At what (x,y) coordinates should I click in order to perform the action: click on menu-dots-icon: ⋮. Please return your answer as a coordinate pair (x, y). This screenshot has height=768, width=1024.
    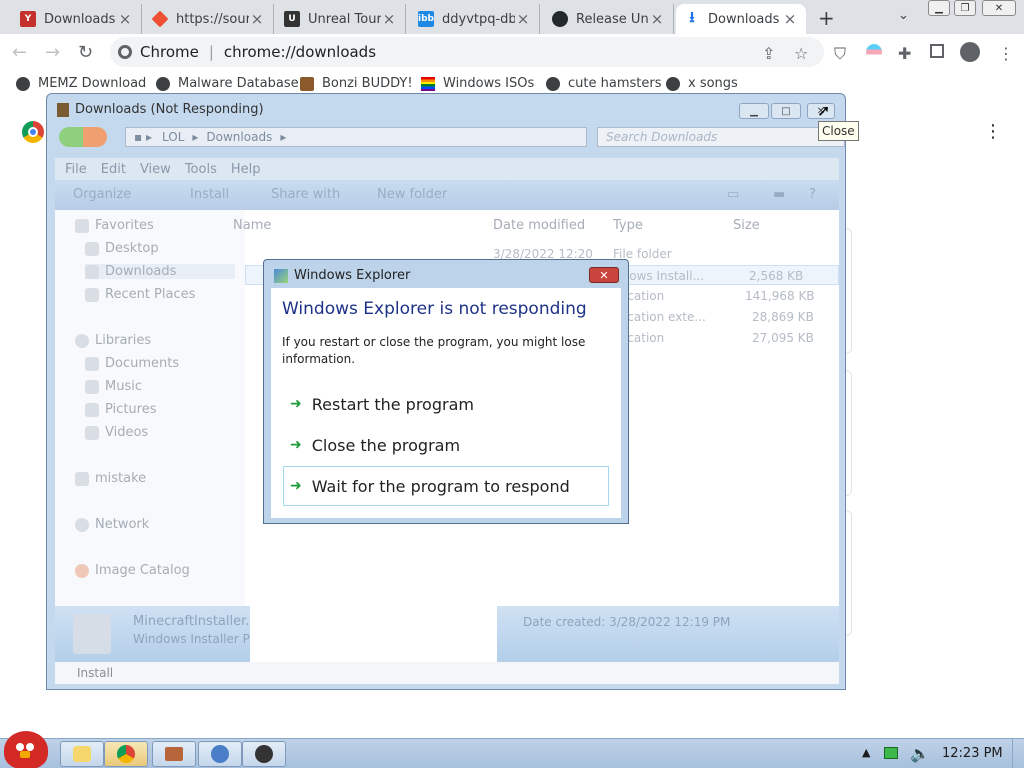
    Looking at the image, I should click on (1006, 53).